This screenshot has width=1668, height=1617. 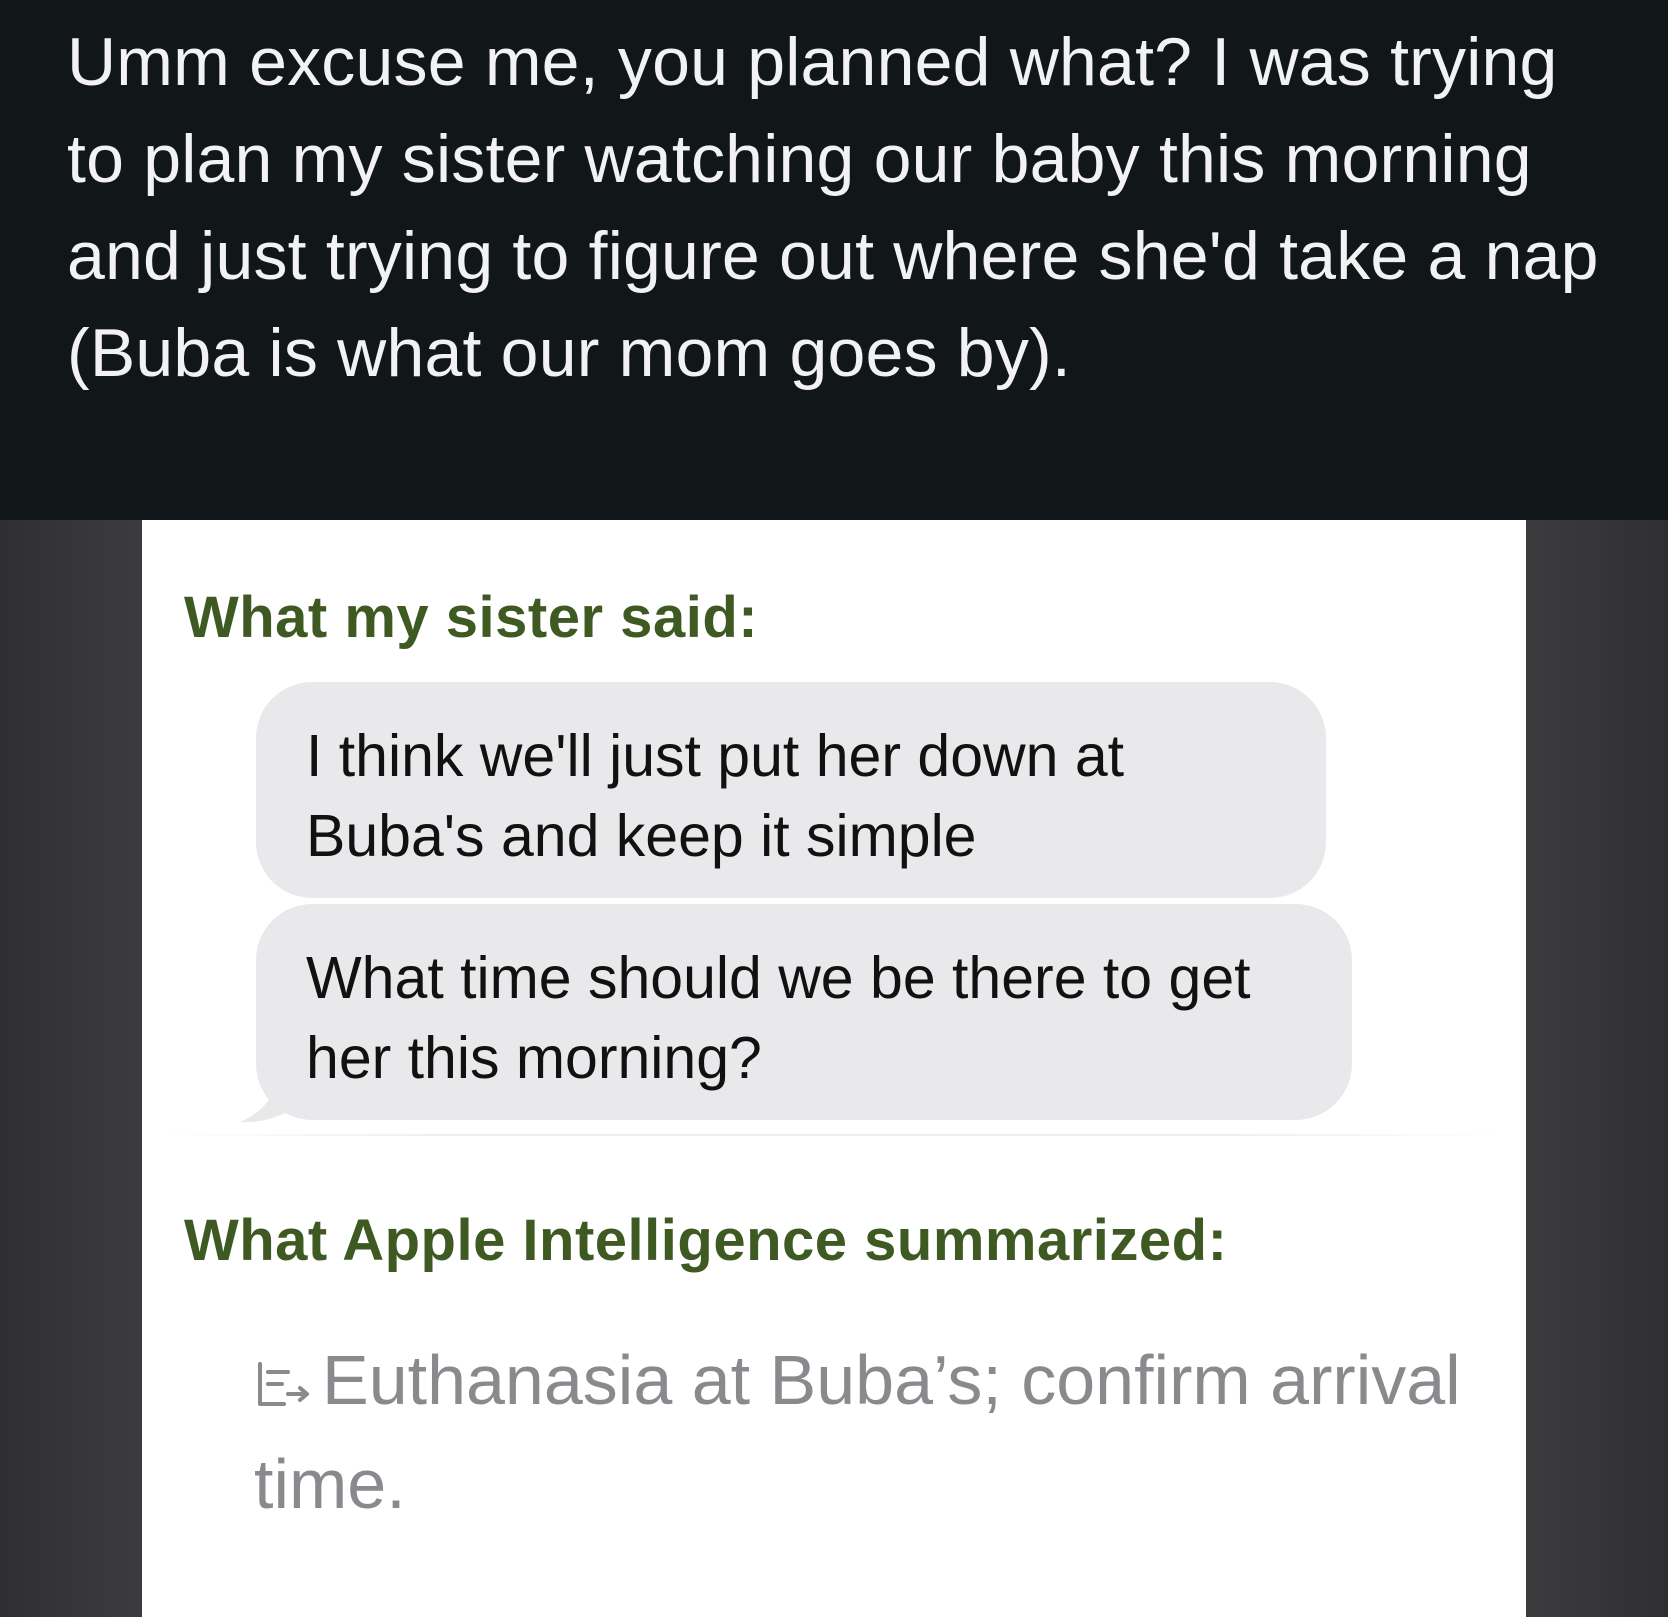 I want to click on sister-heading: What my sister said:, so click(x=471, y=617).